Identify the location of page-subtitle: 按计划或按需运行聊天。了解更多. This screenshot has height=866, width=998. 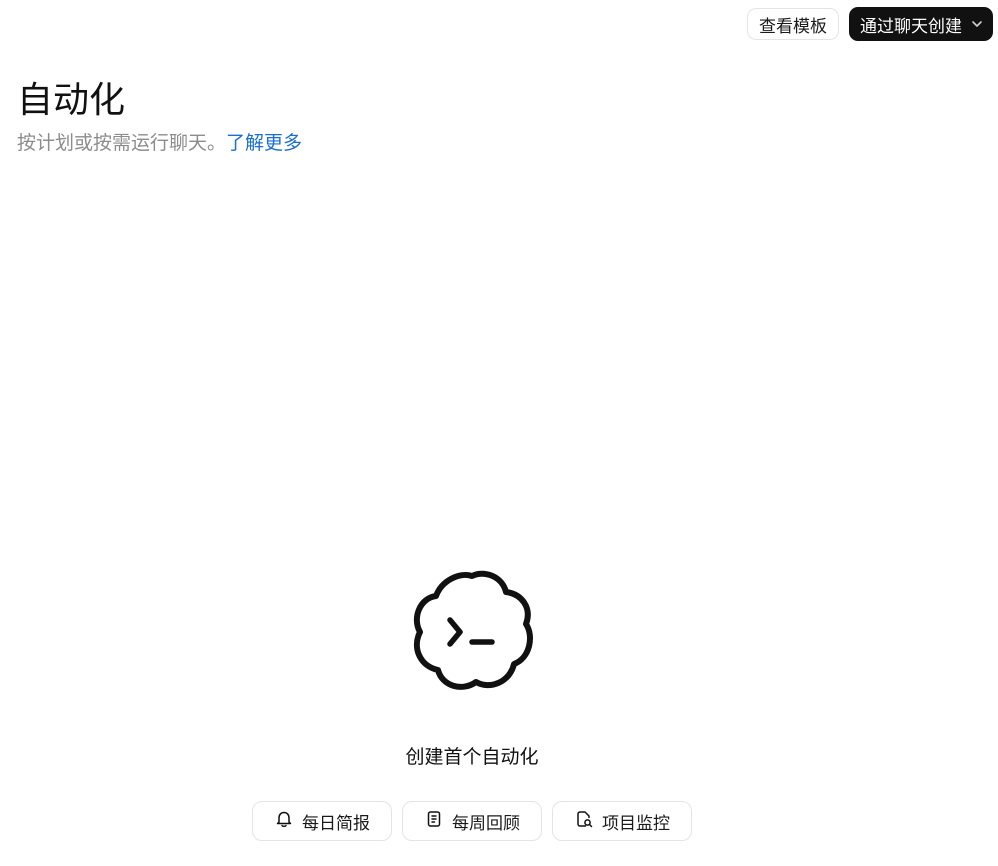
(159, 143).